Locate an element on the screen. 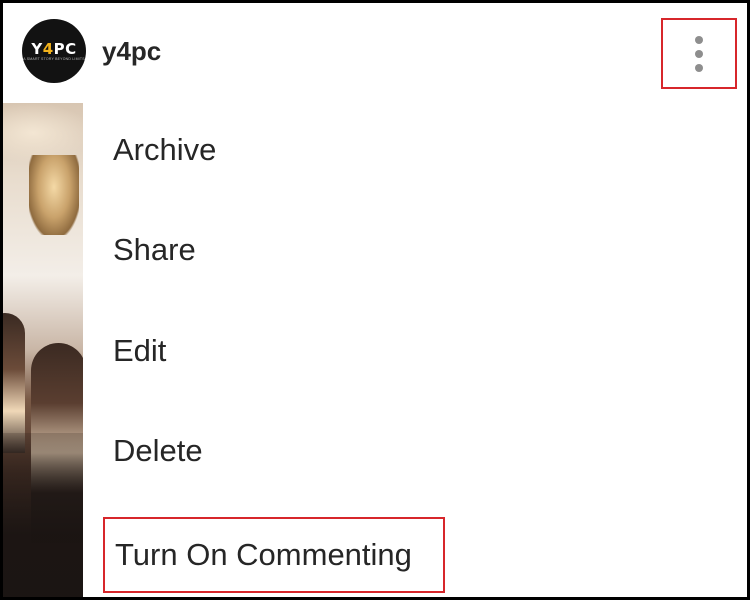 Image resolution: width=750 pixels, height=600 pixels. post-photo is located at coordinates (43, 350).